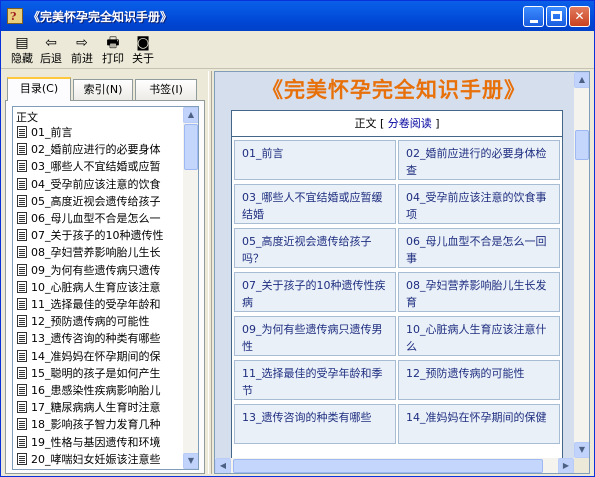 This screenshot has height=477, width=595. Describe the element at coordinates (315, 424) in the screenshot. I see `chapter-link: 13_遗传咨询的种类有哪些` at that location.